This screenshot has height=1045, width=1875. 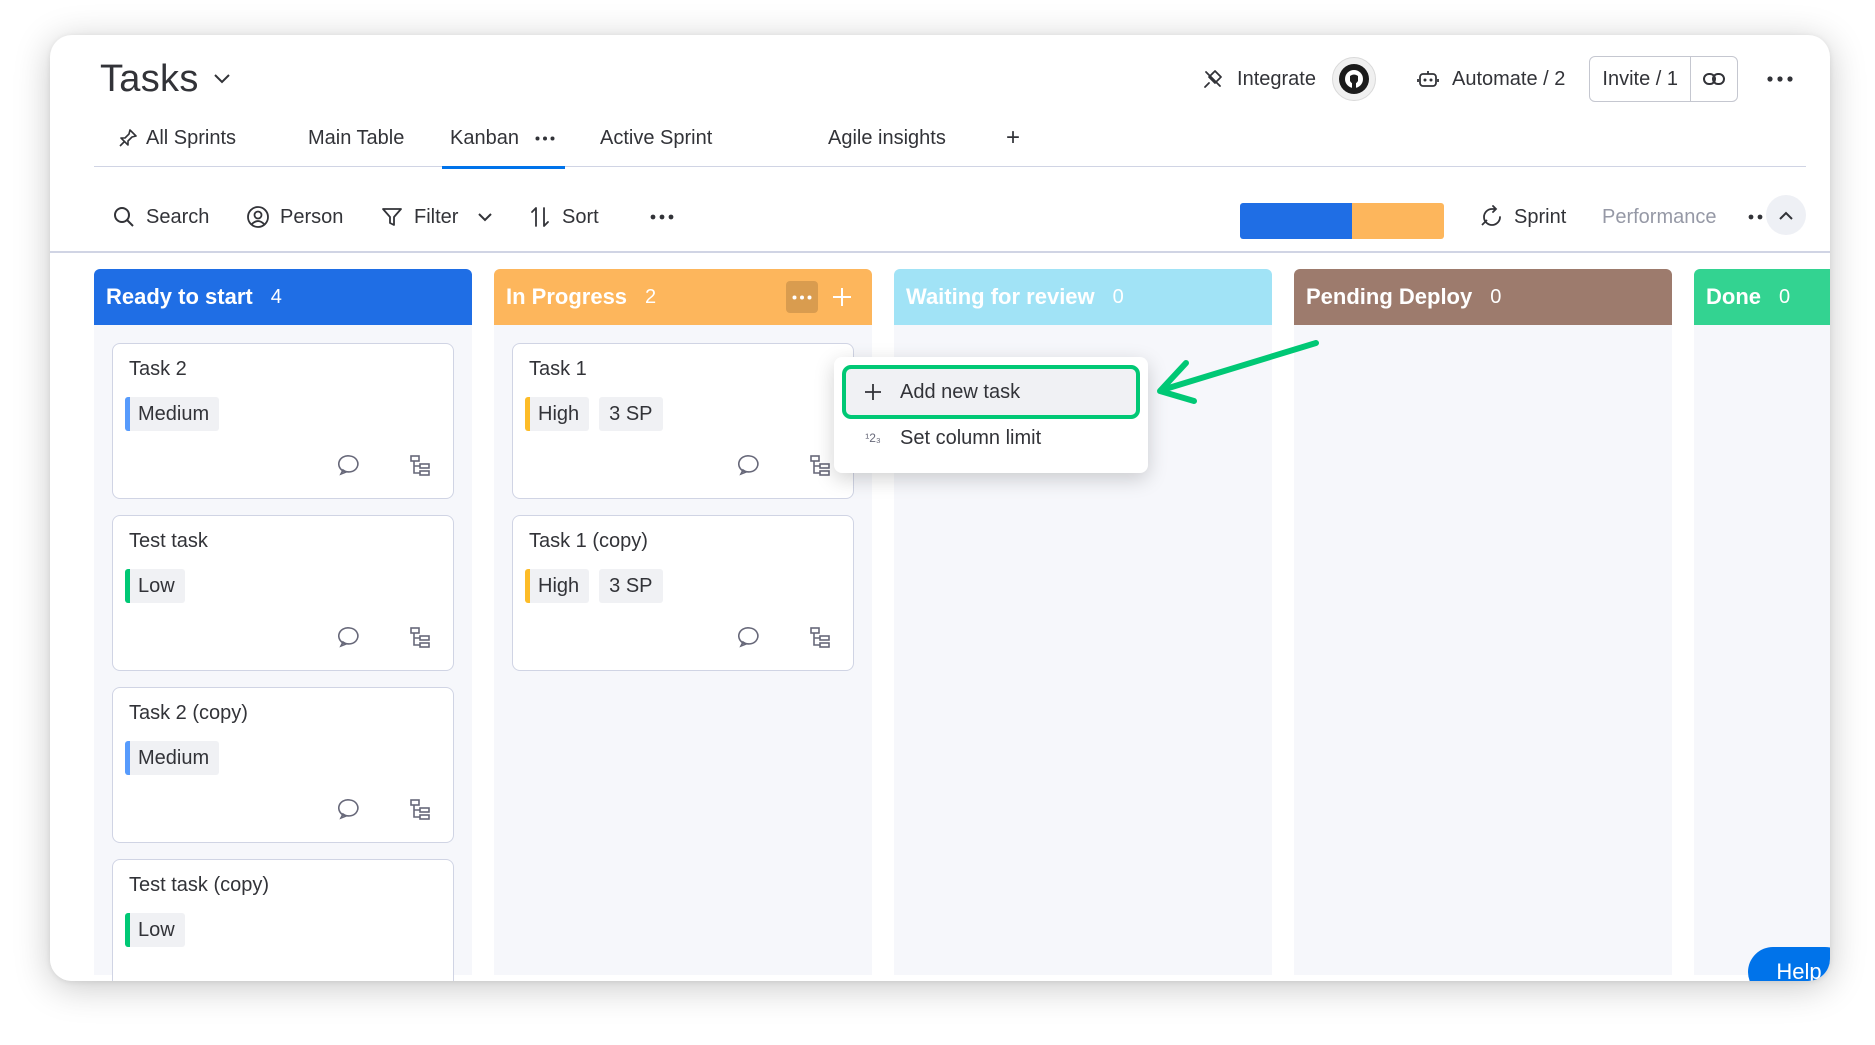 I want to click on integrate-label: Integrate, so click(x=1276, y=78).